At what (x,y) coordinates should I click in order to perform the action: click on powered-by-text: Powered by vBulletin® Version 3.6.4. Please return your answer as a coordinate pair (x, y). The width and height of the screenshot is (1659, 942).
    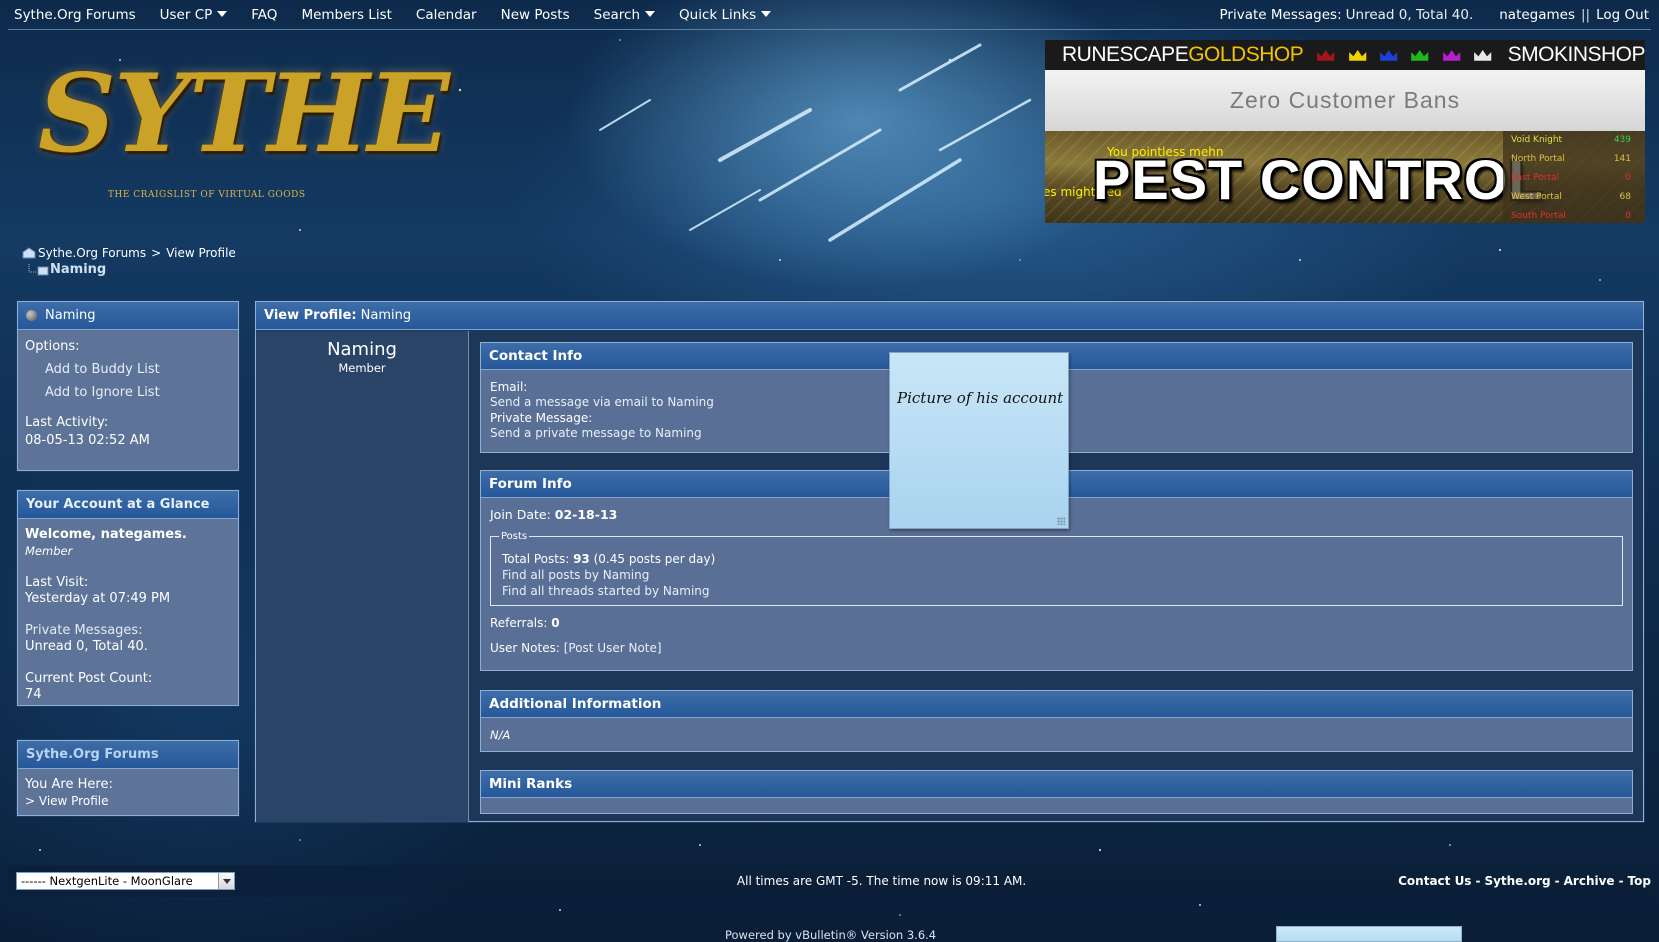
    Looking at the image, I should click on (831, 935).